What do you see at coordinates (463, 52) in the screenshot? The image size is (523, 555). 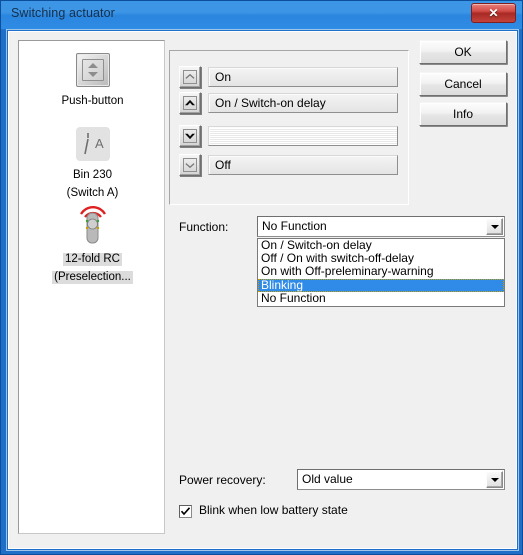 I see `ok-button: OK` at bounding box center [463, 52].